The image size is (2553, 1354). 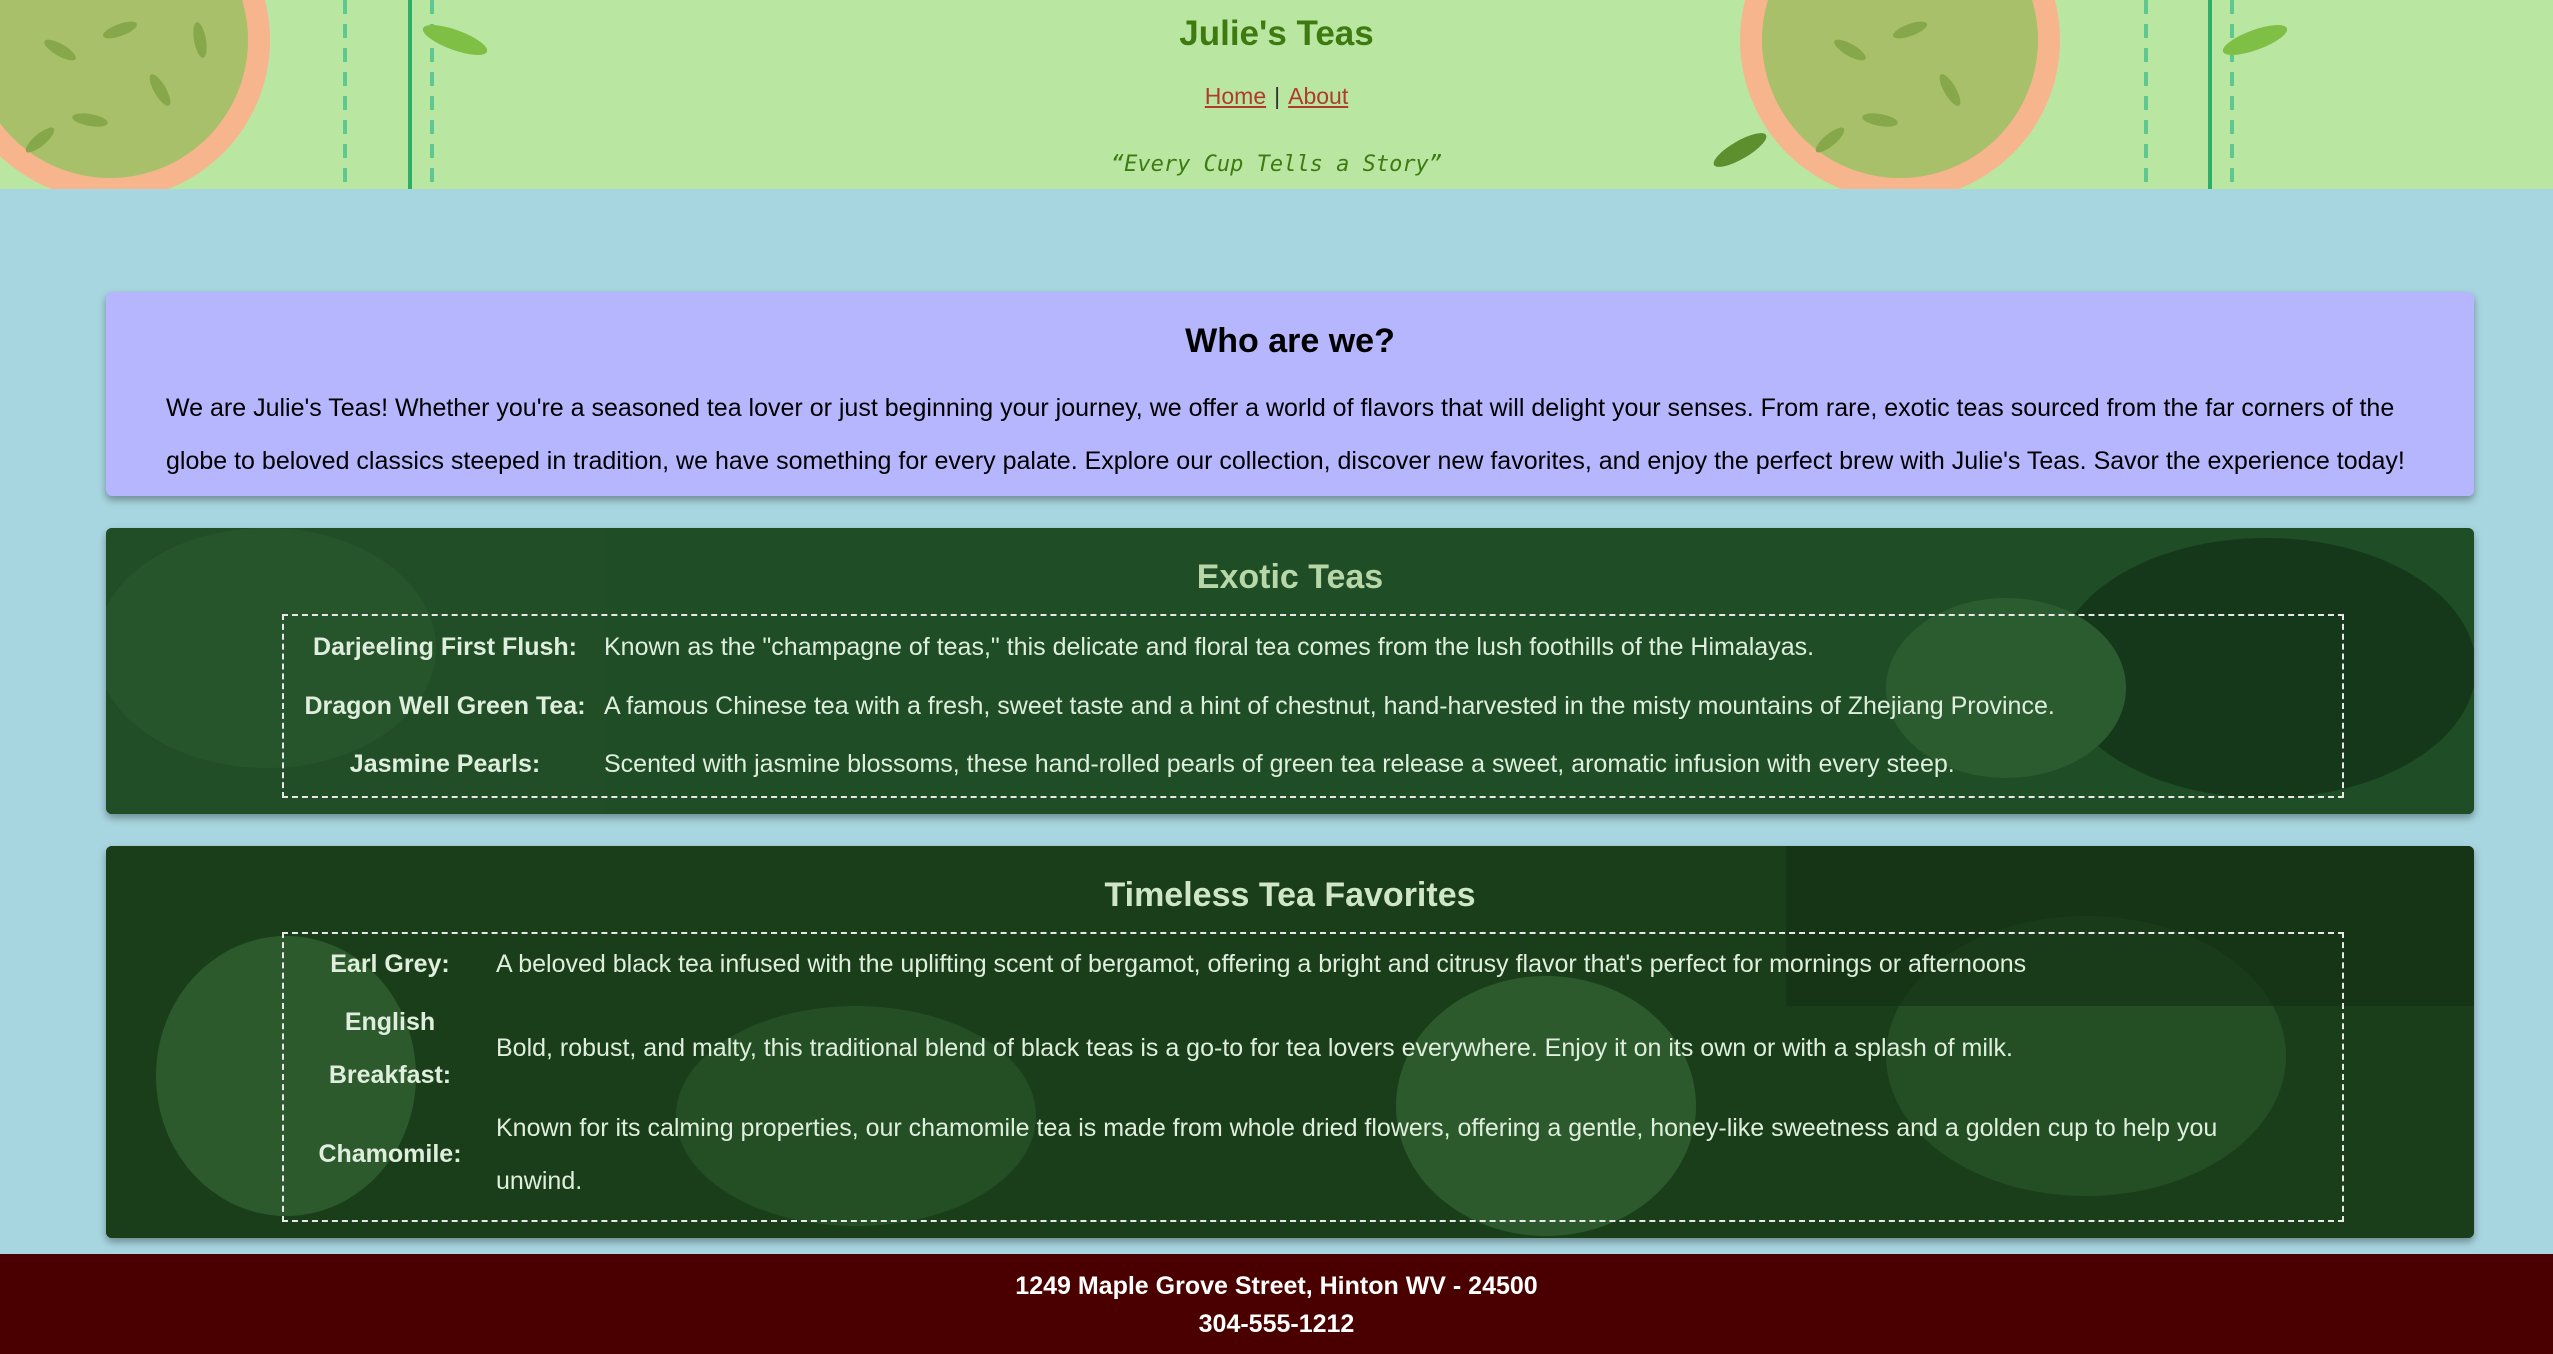 I want to click on nav-about-link: About, so click(x=1318, y=96).